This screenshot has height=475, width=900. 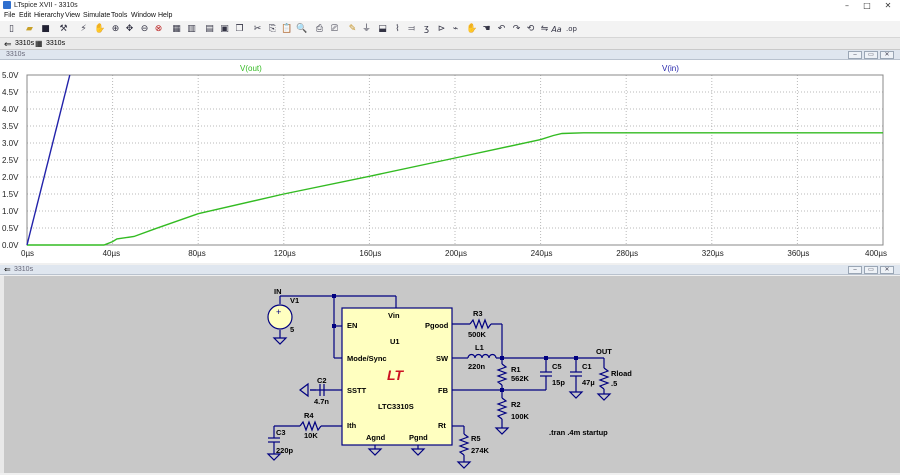 I want to click on minimize-button: –, so click(x=847, y=5).